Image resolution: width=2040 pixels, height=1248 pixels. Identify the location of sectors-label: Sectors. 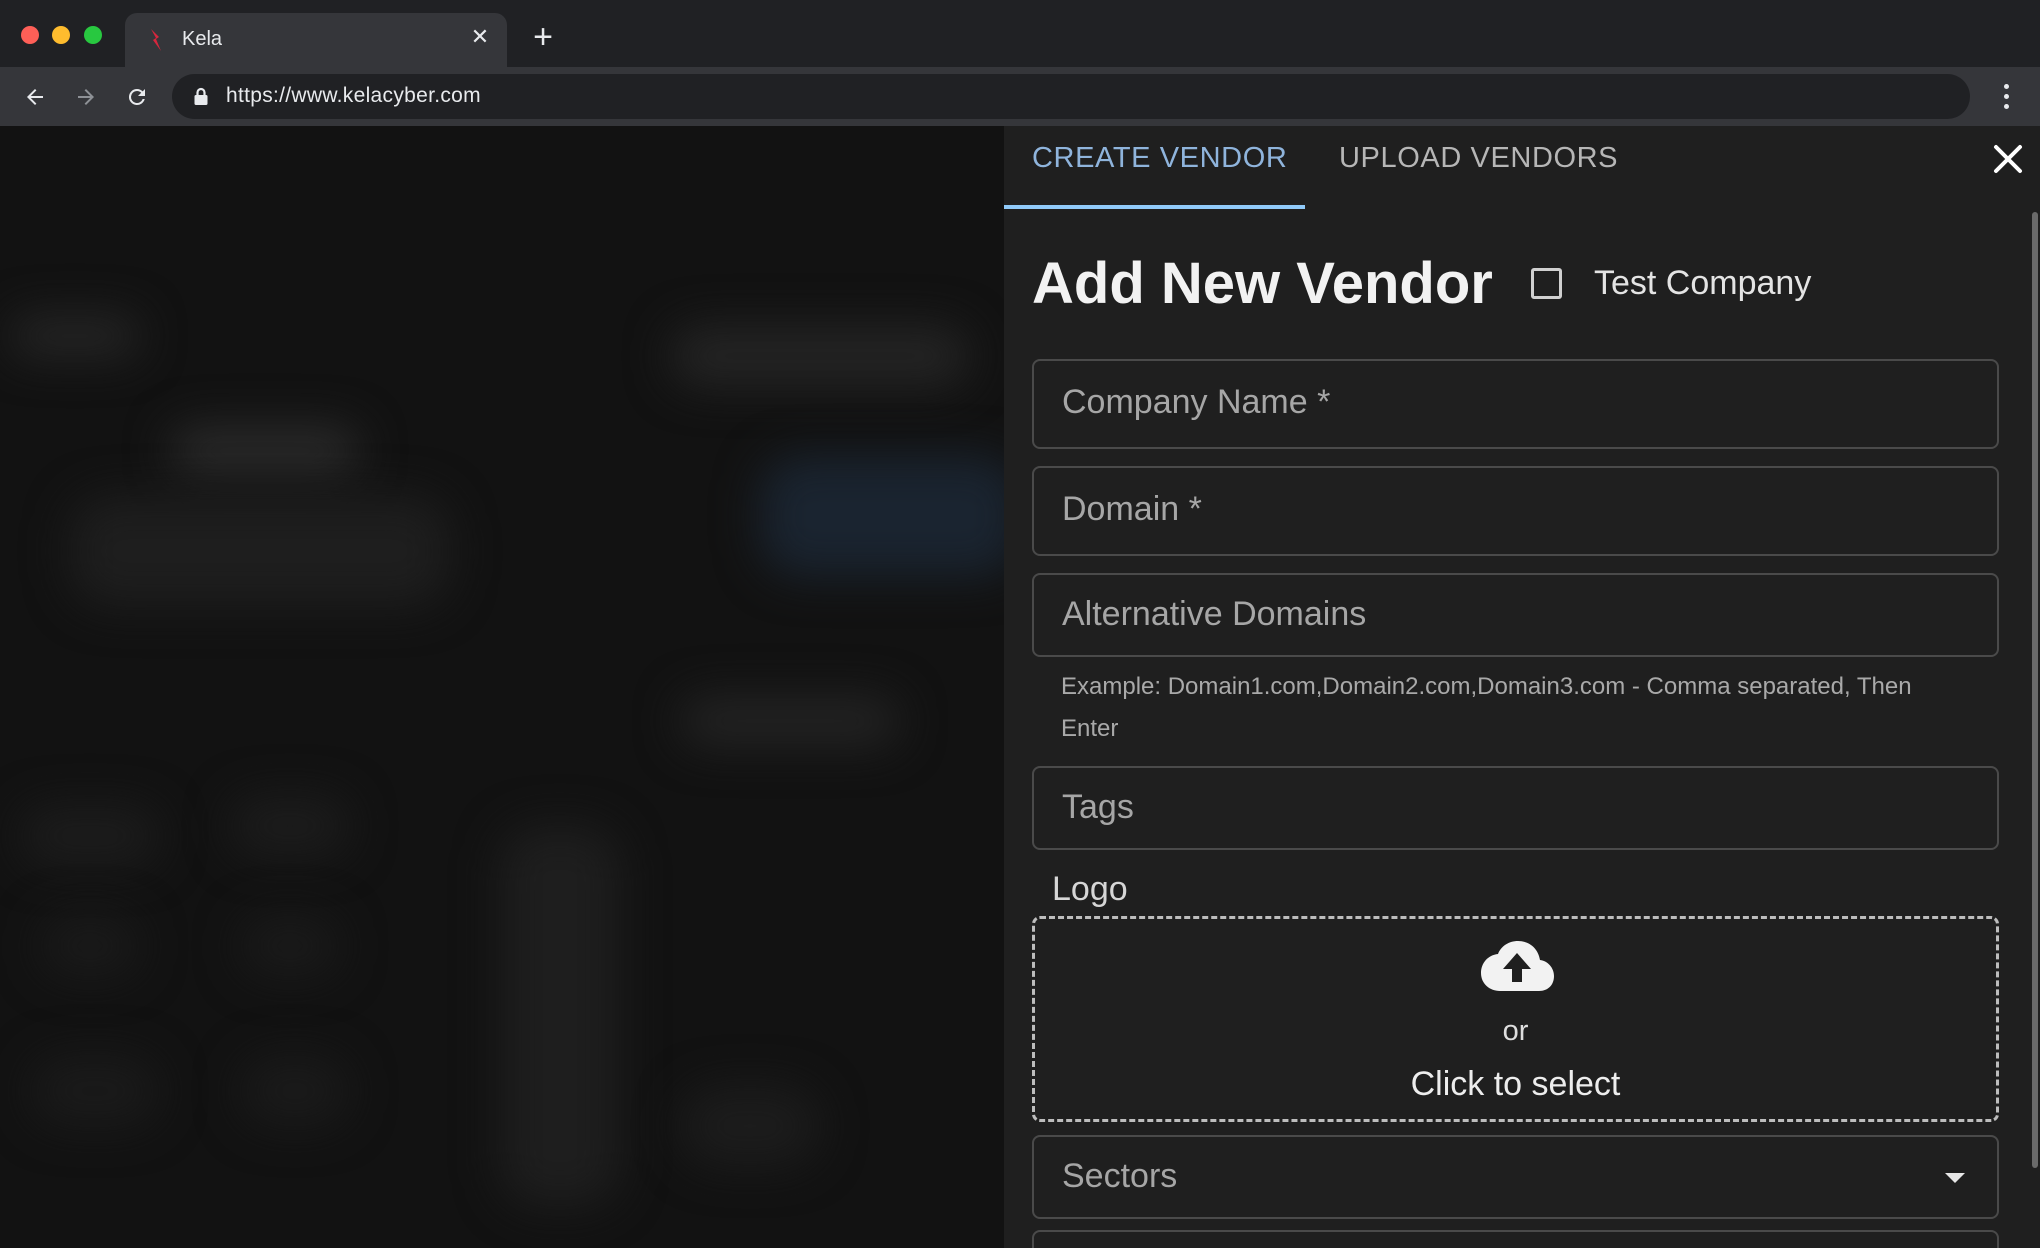
(1120, 1176).